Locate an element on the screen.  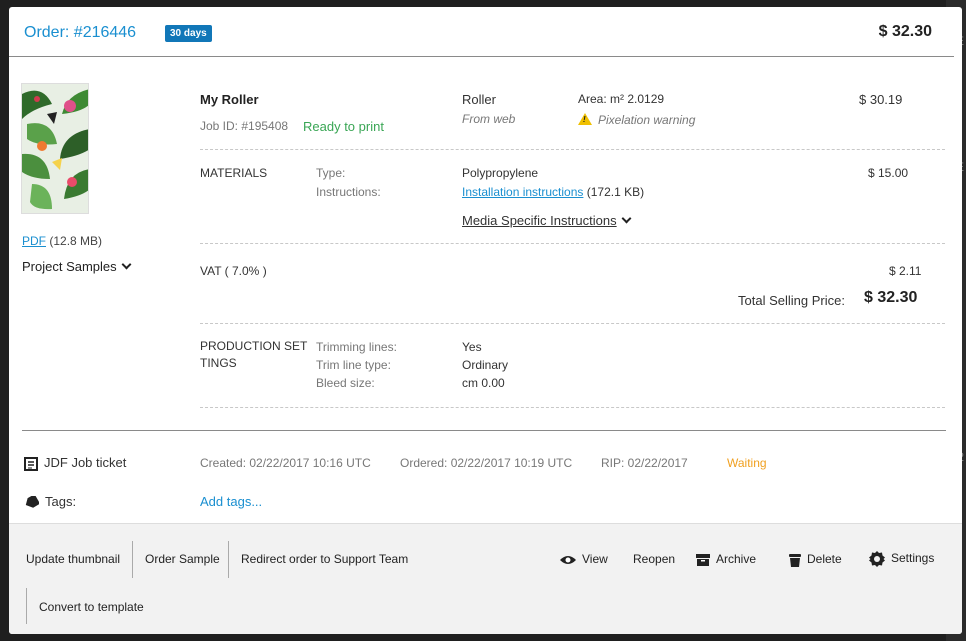
order-header: Order: #216446 30 days $ 32.30 is located at coordinates (481, 32).